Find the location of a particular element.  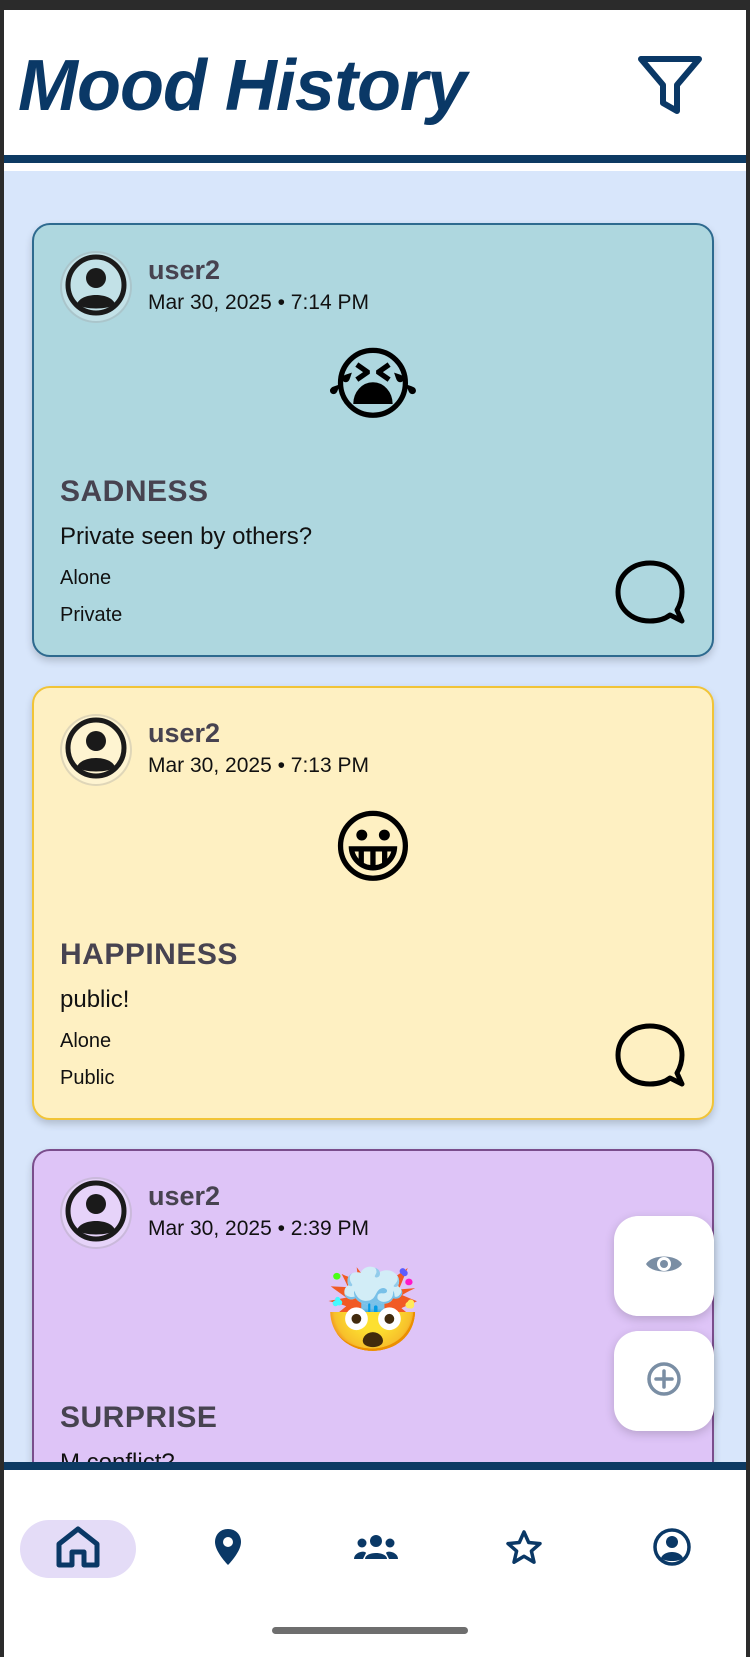

filter-button is located at coordinates (670, 88).